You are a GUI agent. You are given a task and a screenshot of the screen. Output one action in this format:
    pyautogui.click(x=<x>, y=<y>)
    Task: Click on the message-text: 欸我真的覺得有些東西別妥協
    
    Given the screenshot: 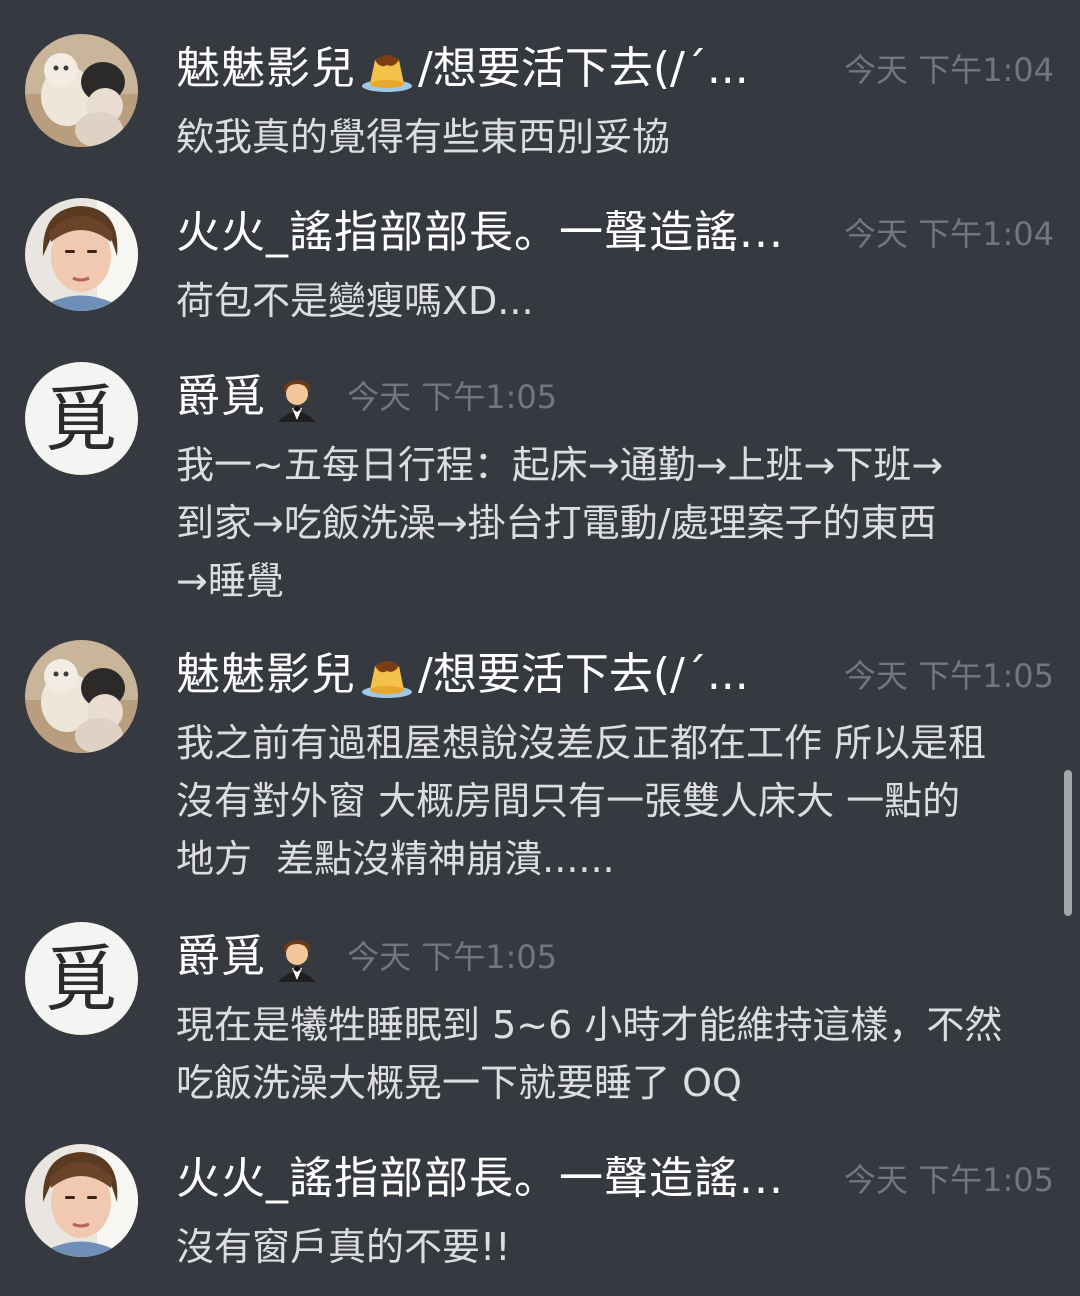 What is the action you would take?
    pyautogui.click(x=423, y=137)
    